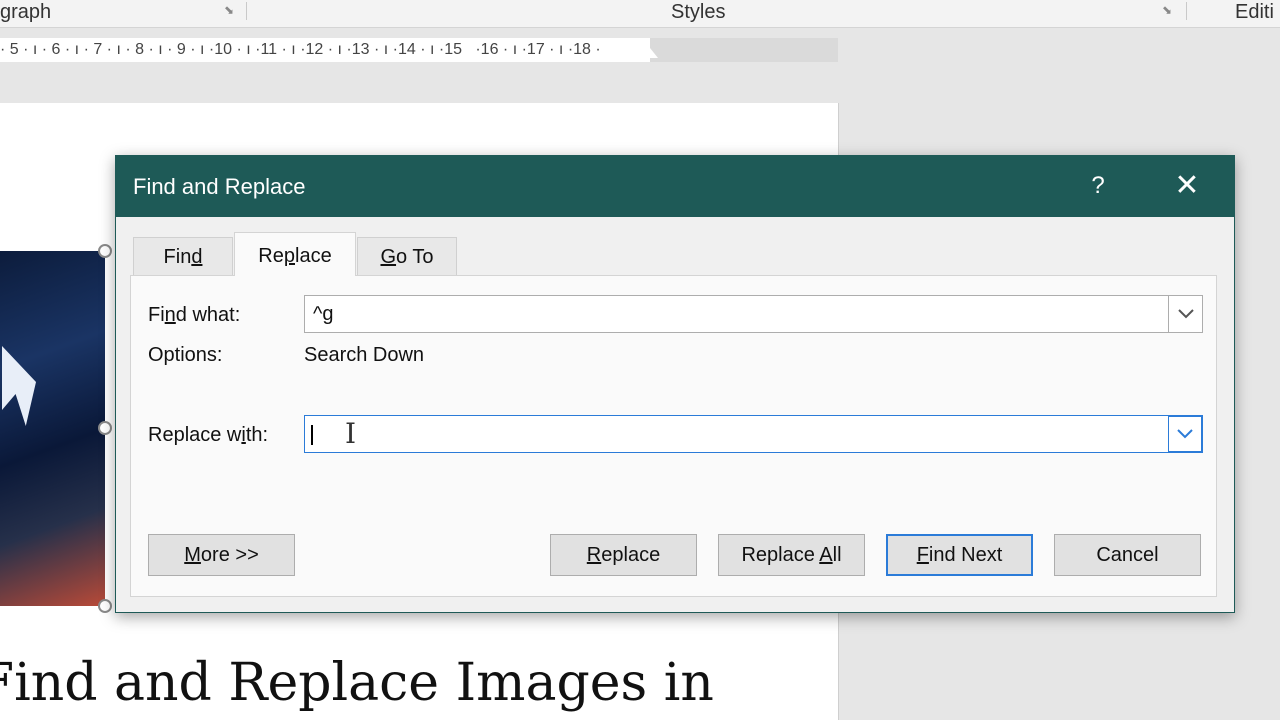 The image size is (1280, 720). What do you see at coordinates (640, 14) in the screenshot?
I see `ribbon: graph ⬊ Styles ⬊ Editi` at bounding box center [640, 14].